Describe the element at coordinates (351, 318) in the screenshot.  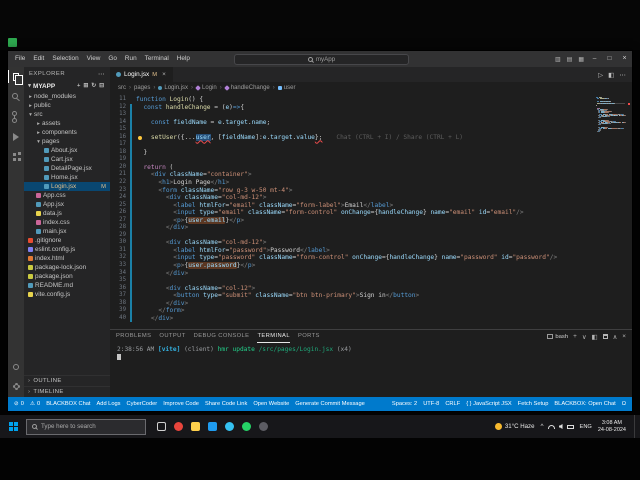
I see `code-line-40: 40 </div>` at that location.